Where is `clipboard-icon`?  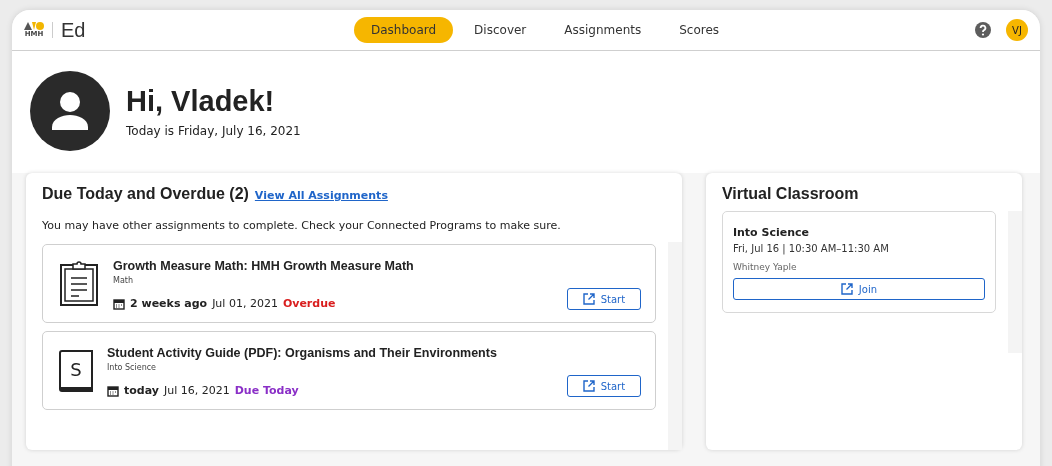 clipboard-icon is located at coordinates (79, 283).